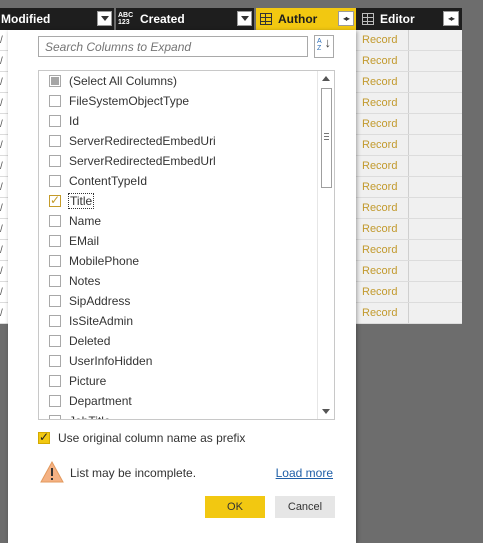  Describe the element at coordinates (64, 121) in the screenshot. I see `column-list-item: Id` at that location.